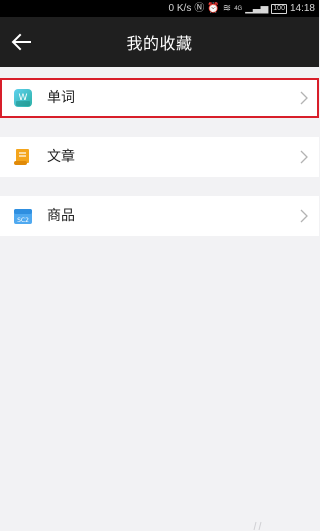  Describe the element at coordinates (61, 98) in the screenshot. I see `favorite-label: 单词` at that location.